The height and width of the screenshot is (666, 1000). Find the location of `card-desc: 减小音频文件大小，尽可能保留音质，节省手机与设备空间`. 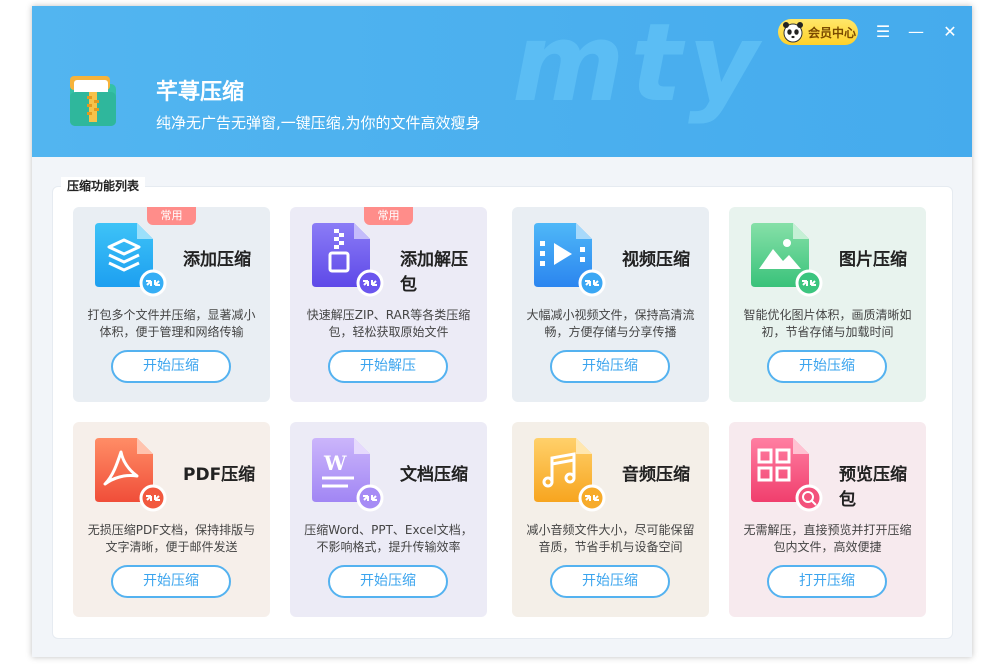

card-desc: 减小音频文件大小，尽可能保留音质，节省手机与设备空间 is located at coordinates (610, 538).